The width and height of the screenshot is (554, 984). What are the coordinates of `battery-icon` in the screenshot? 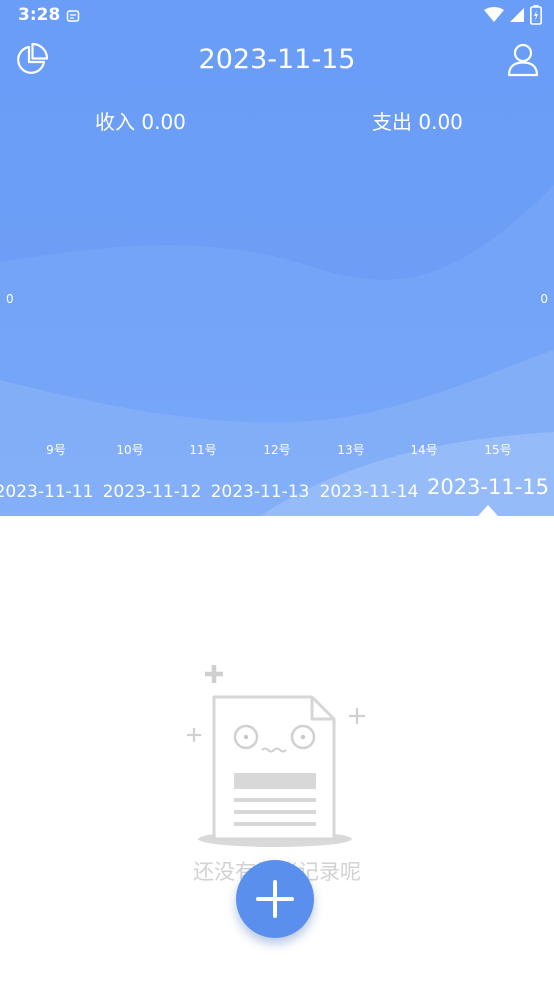 It's located at (536, 17).